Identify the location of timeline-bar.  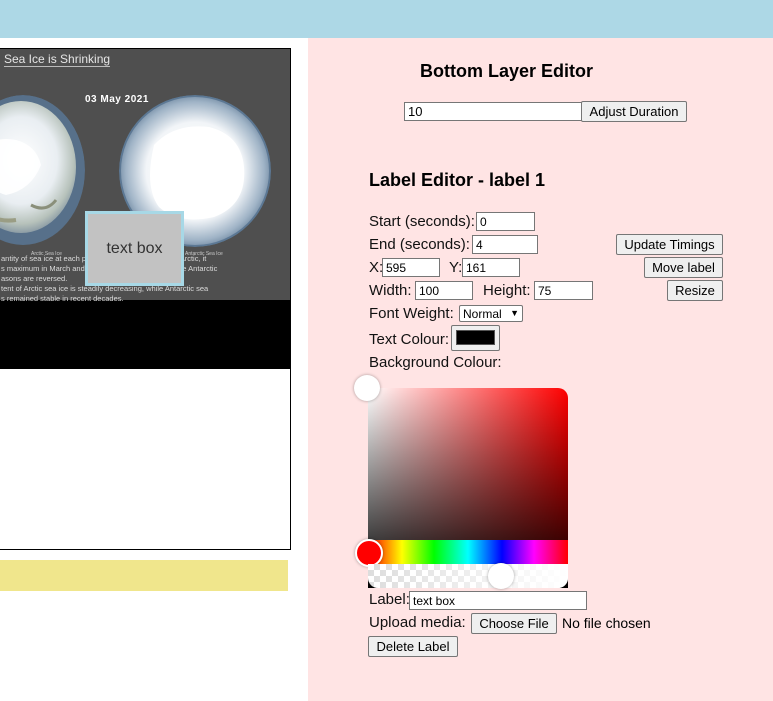
(144, 575).